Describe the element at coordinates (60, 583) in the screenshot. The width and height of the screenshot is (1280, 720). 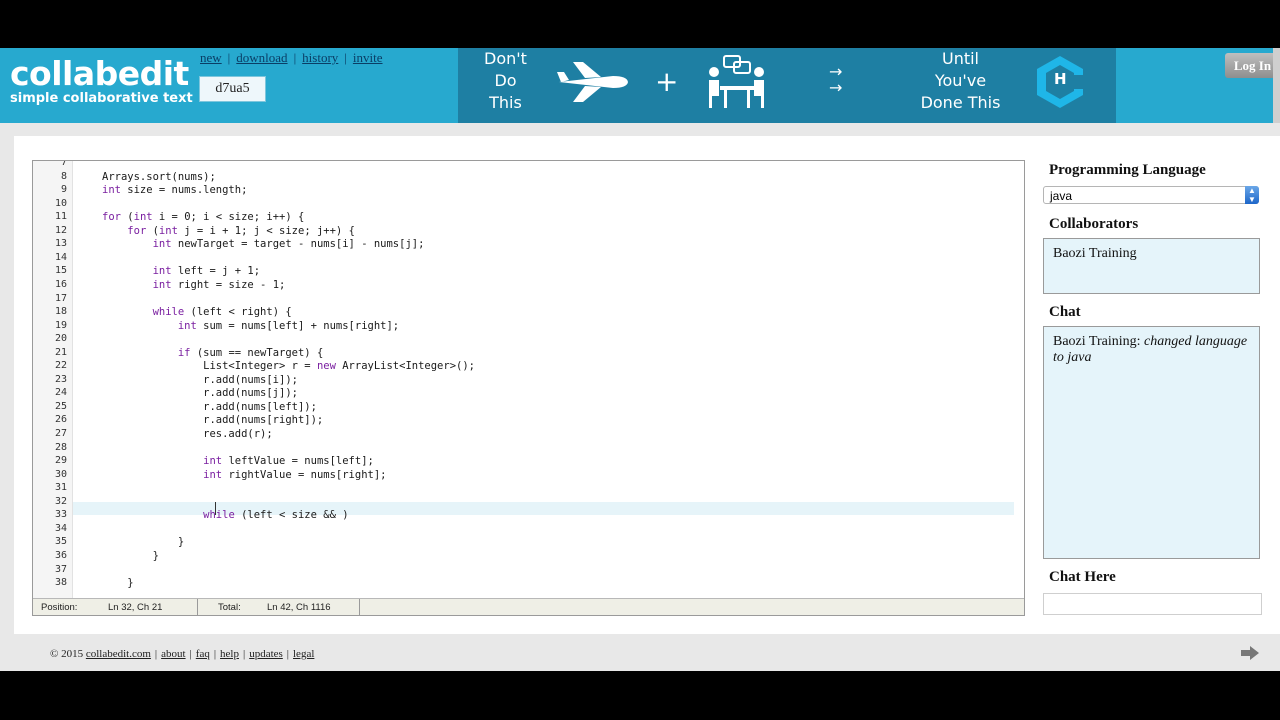
I see `line-number: 38` at that location.